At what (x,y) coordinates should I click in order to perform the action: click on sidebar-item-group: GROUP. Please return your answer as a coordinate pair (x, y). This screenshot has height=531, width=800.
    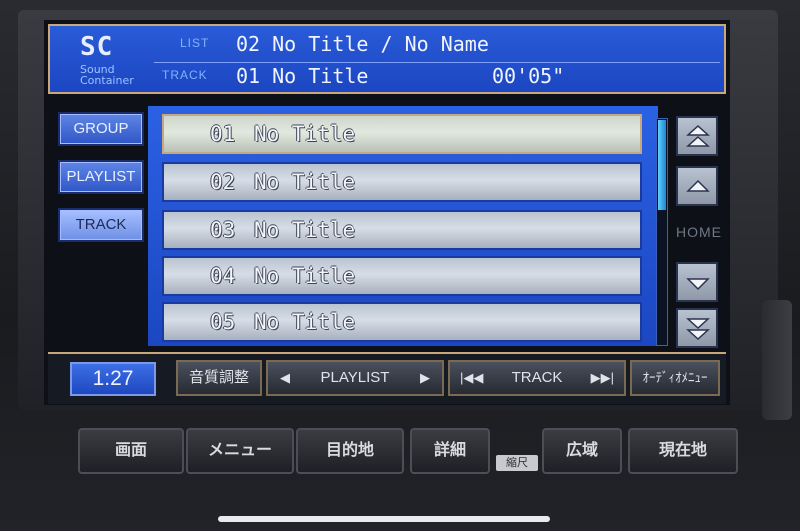
    Looking at the image, I should click on (101, 129).